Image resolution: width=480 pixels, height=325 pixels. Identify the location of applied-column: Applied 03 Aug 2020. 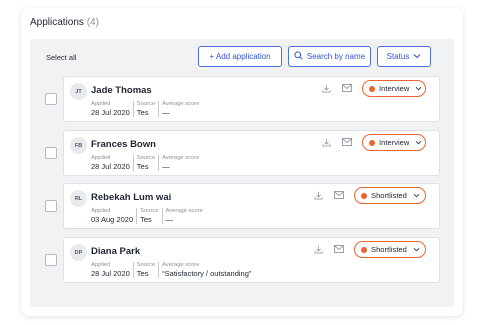
(114, 216).